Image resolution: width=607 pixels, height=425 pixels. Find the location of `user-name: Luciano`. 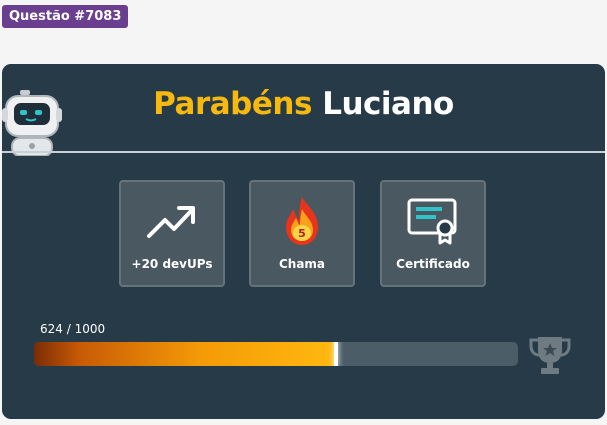

user-name: Luciano is located at coordinates (388, 104).